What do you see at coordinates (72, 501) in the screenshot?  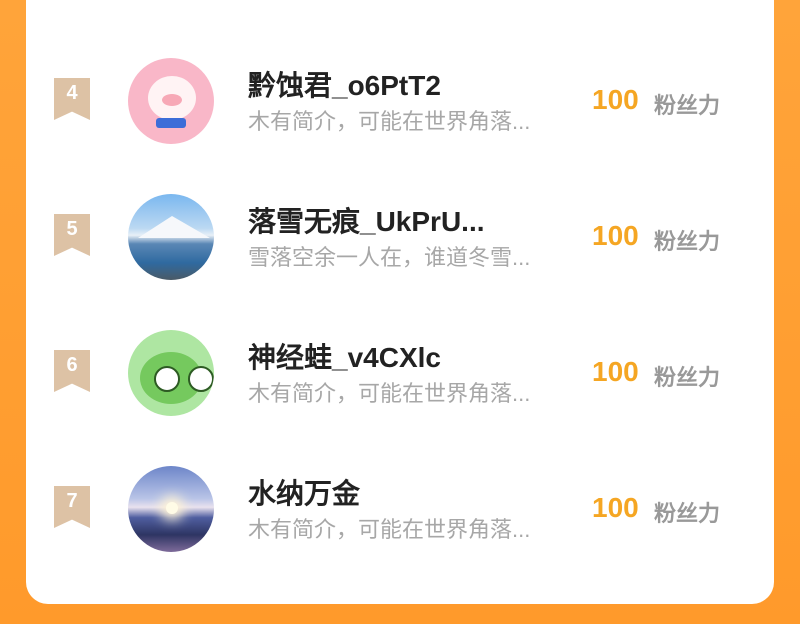 I see `rank-number: 7` at bounding box center [72, 501].